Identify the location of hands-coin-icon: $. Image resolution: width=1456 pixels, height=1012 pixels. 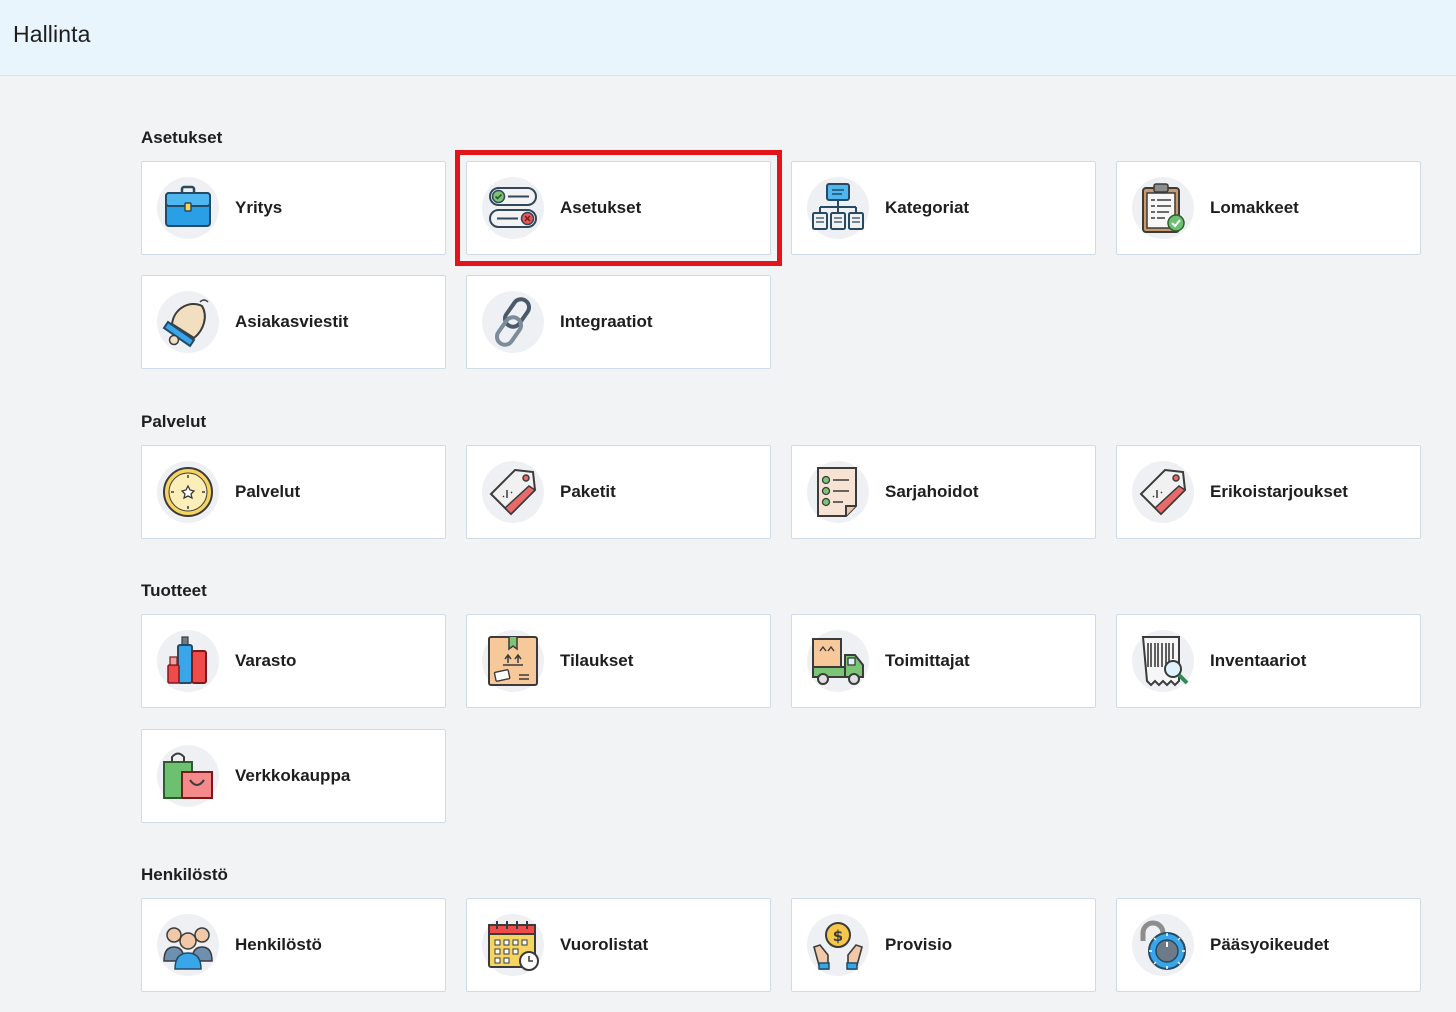
(838, 945).